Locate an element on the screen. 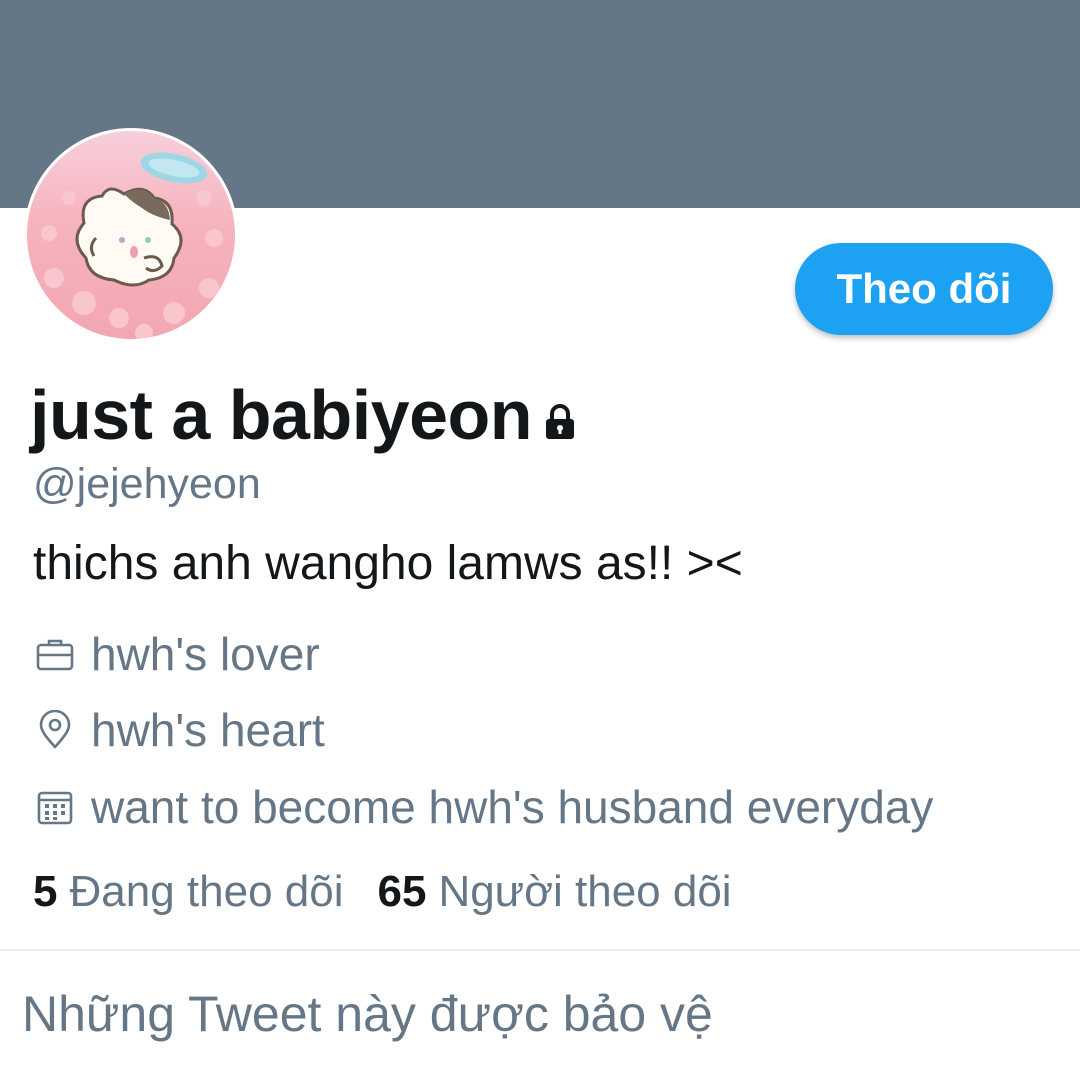 The width and height of the screenshot is (1080, 1080). followers-count: 65 is located at coordinates (402, 891).